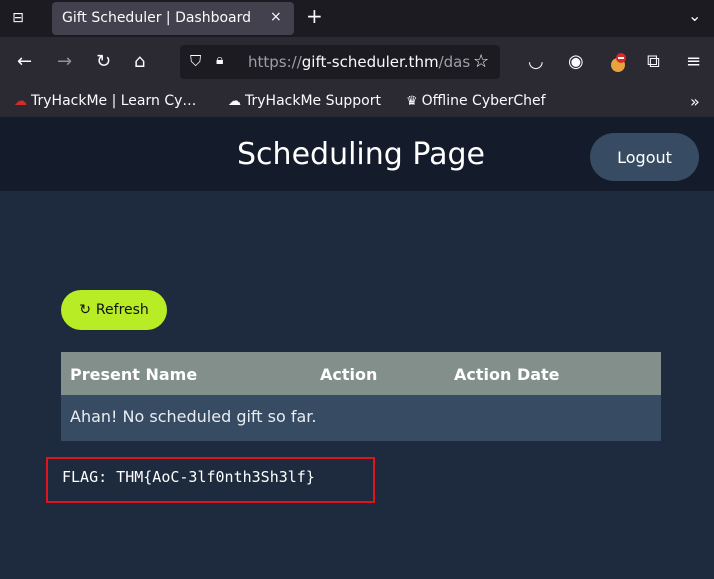 This screenshot has width=714, height=579. What do you see at coordinates (481, 61) in the screenshot?
I see `bookmark-star-icon: ☆` at bounding box center [481, 61].